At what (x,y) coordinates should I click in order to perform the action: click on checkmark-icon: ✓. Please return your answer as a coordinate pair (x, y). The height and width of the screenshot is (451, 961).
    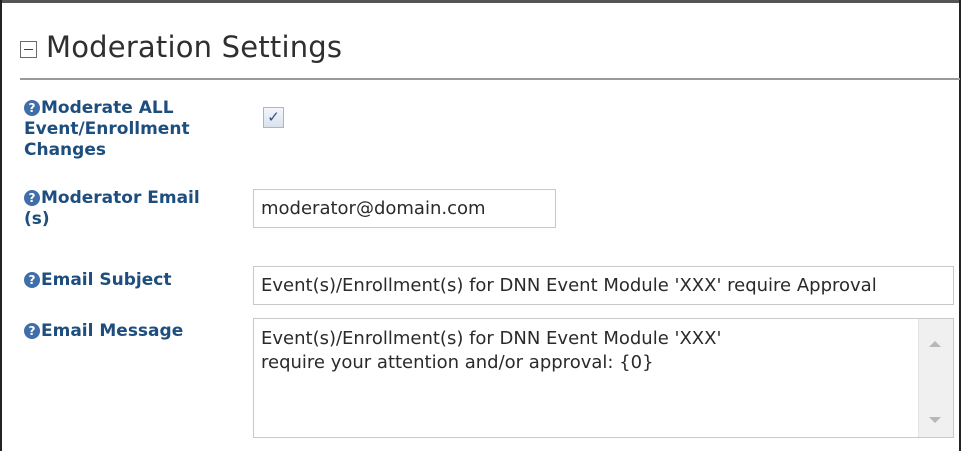
    Looking at the image, I should click on (273, 117).